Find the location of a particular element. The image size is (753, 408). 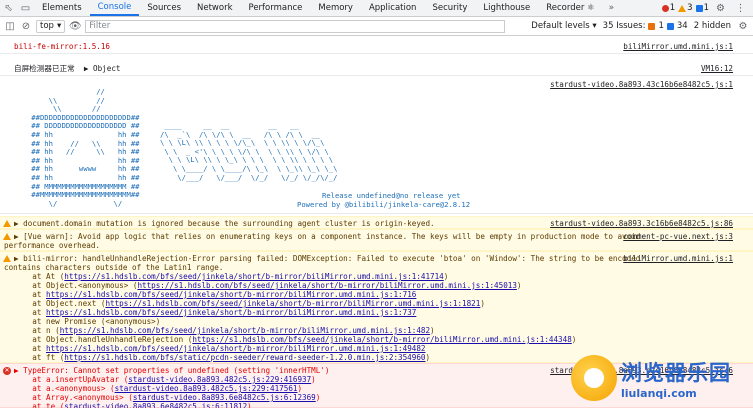

info-count-badge: 1 is located at coordinates (702, 8).